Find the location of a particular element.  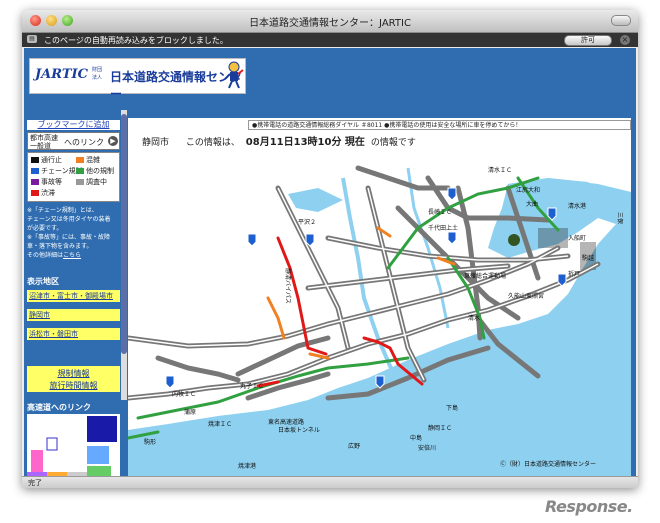

travel-time-link: 旅行時間情報 is located at coordinates (73, 385).